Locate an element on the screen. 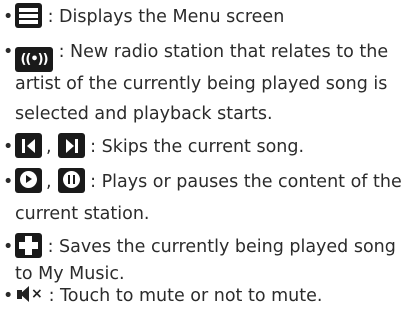 The image size is (408, 311). menu-icon is located at coordinates (28, 15).